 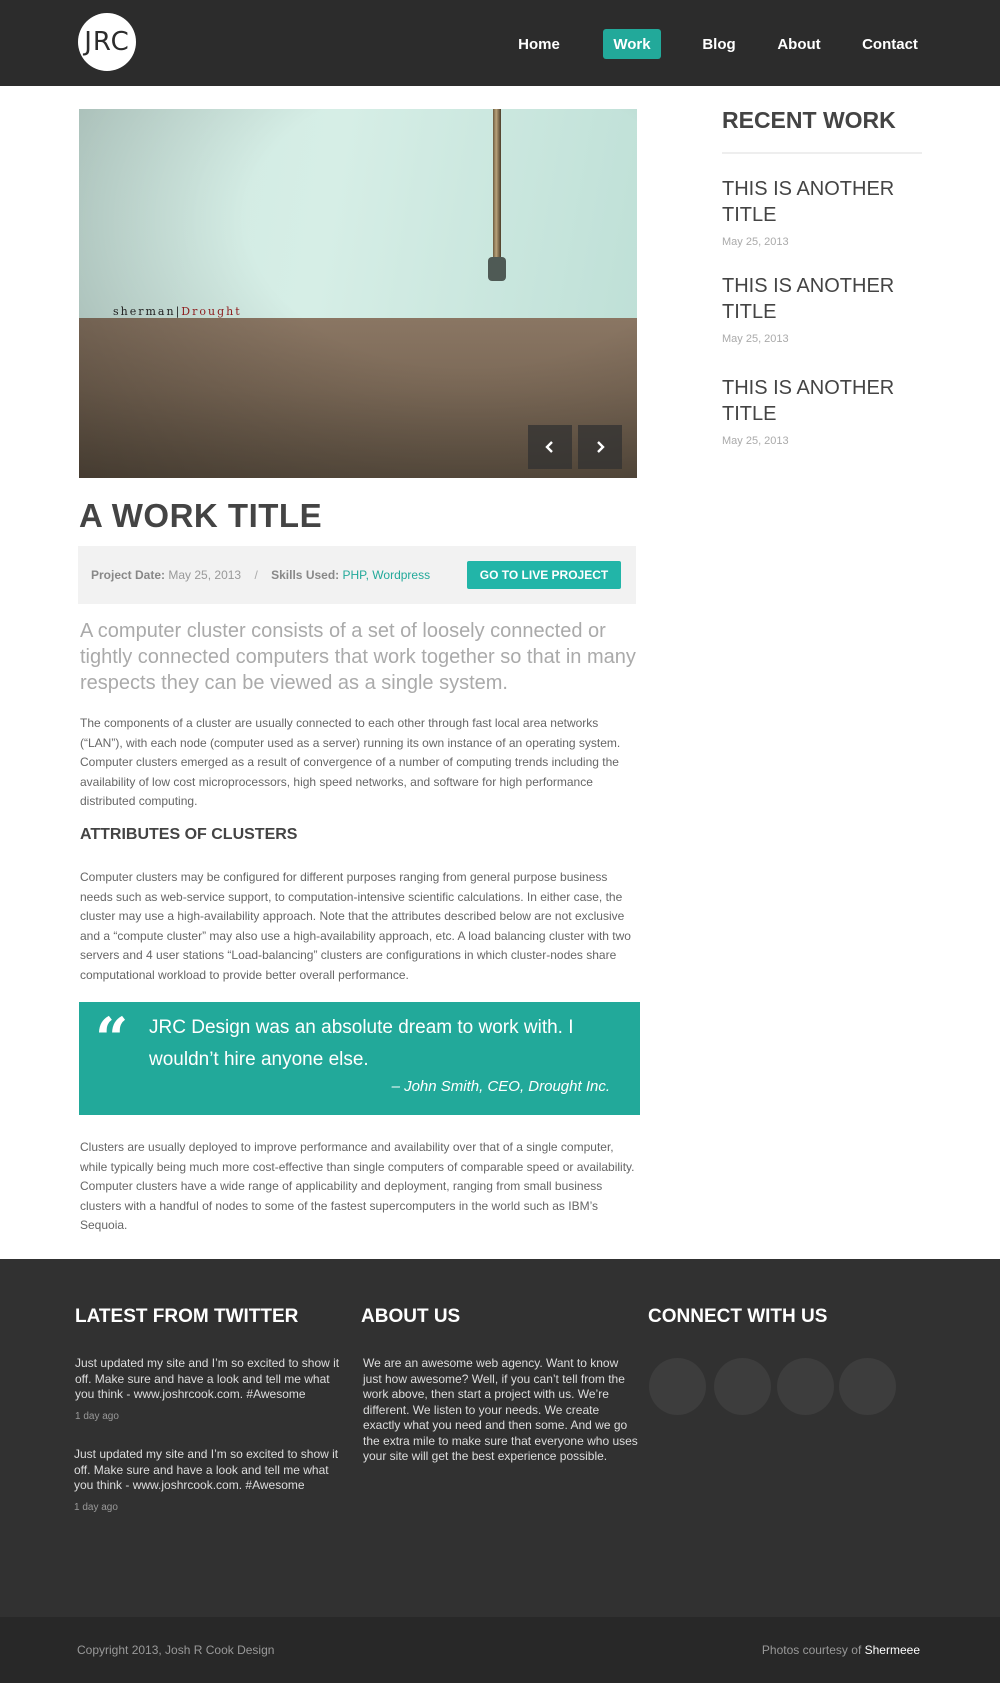 What do you see at coordinates (809, 120) in the screenshot?
I see `recent-work-title: RECENT WORK` at bounding box center [809, 120].